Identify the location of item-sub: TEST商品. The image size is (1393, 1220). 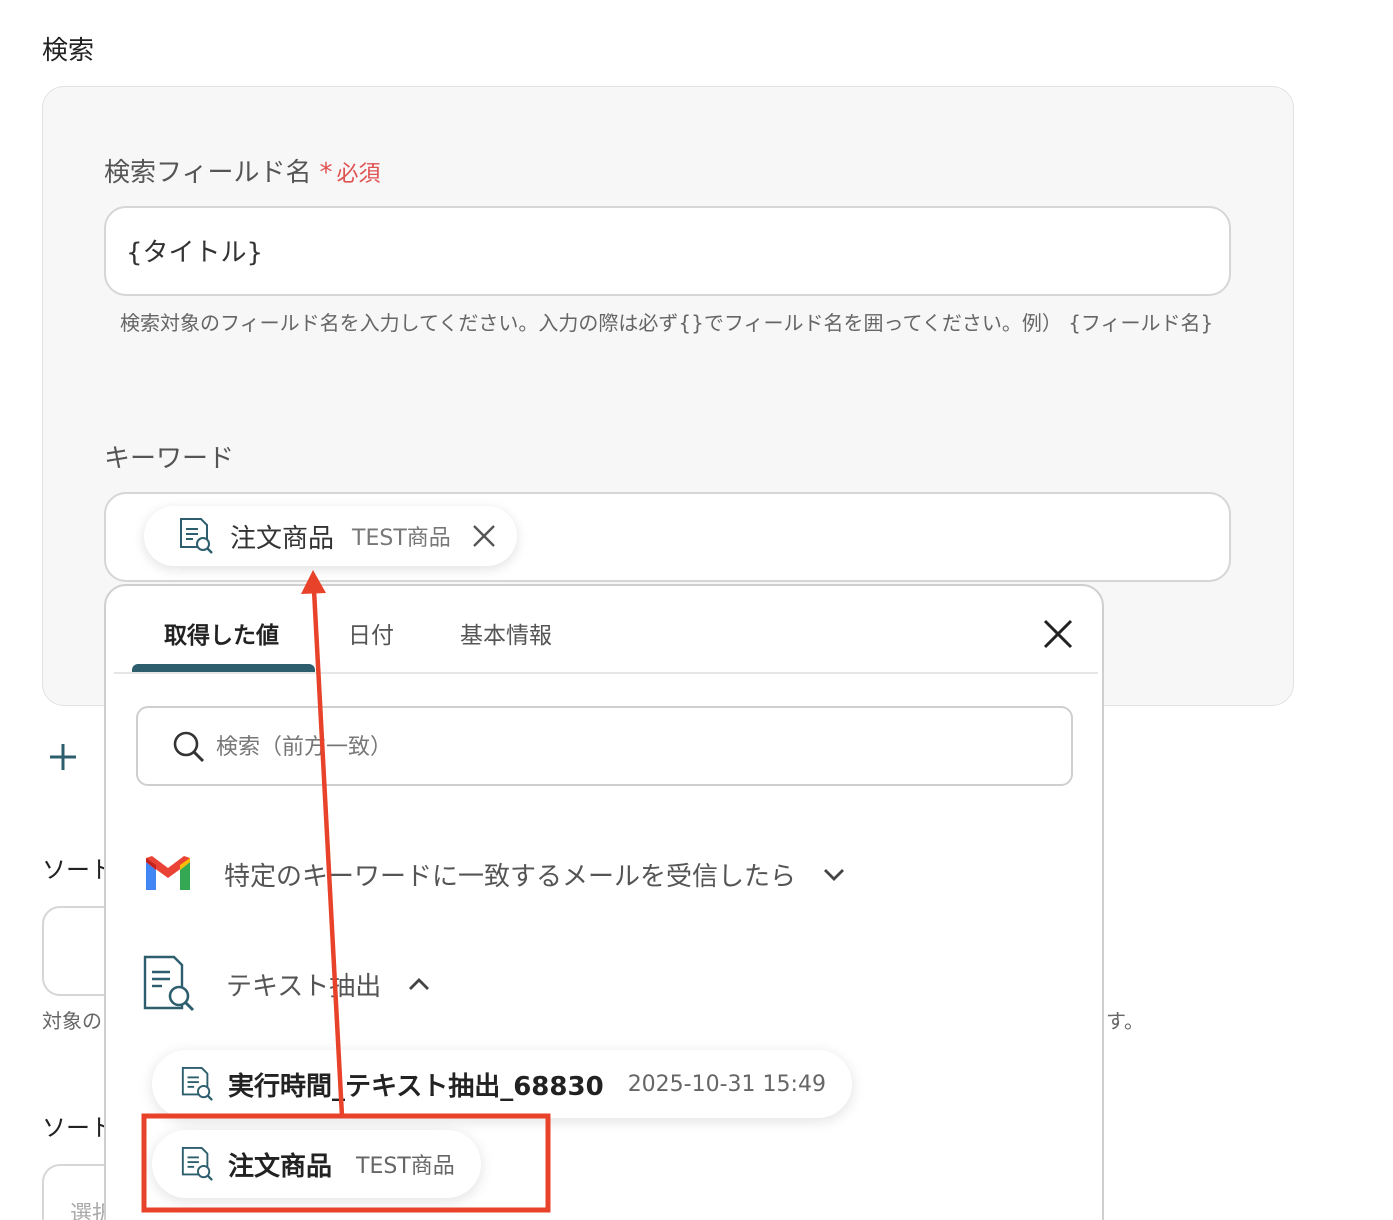
(405, 1166).